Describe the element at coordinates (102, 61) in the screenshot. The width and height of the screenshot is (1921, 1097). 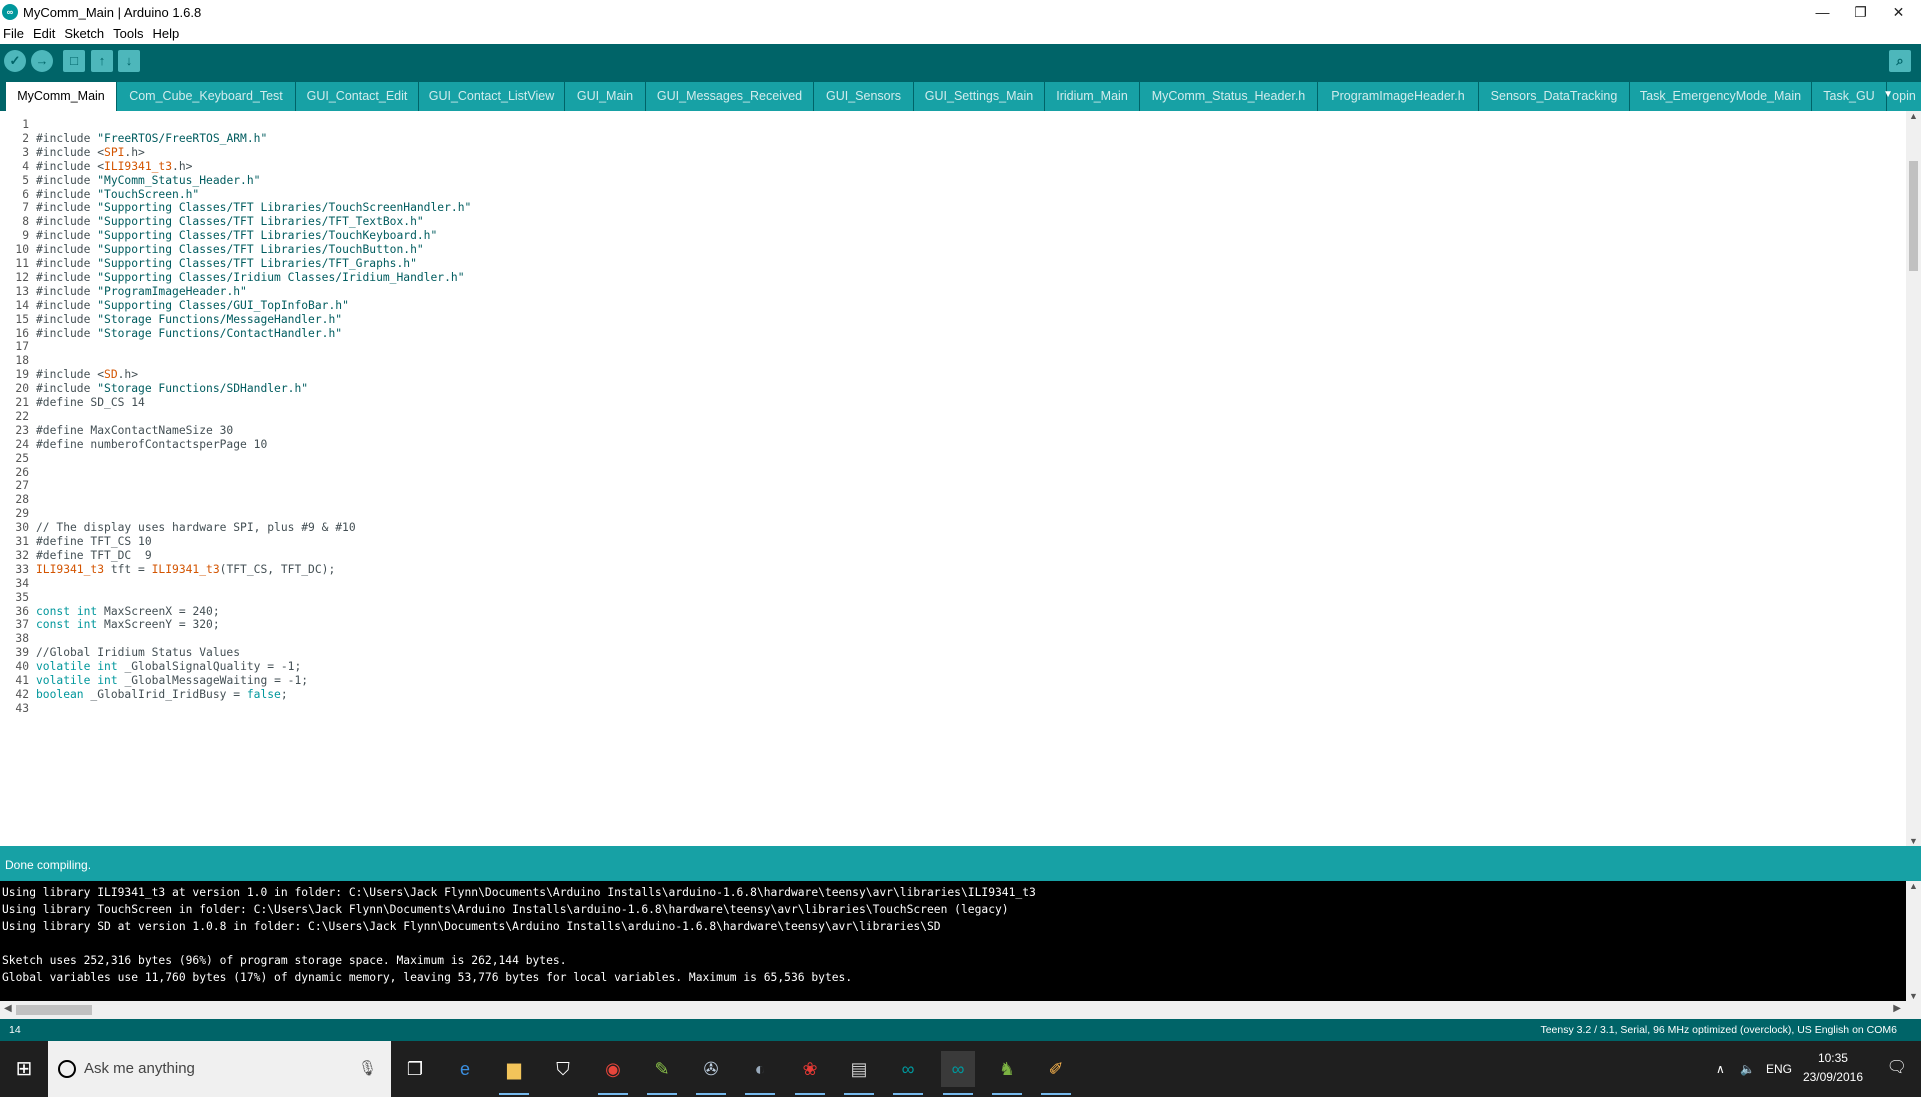
I see `open-icon: ↑` at that location.